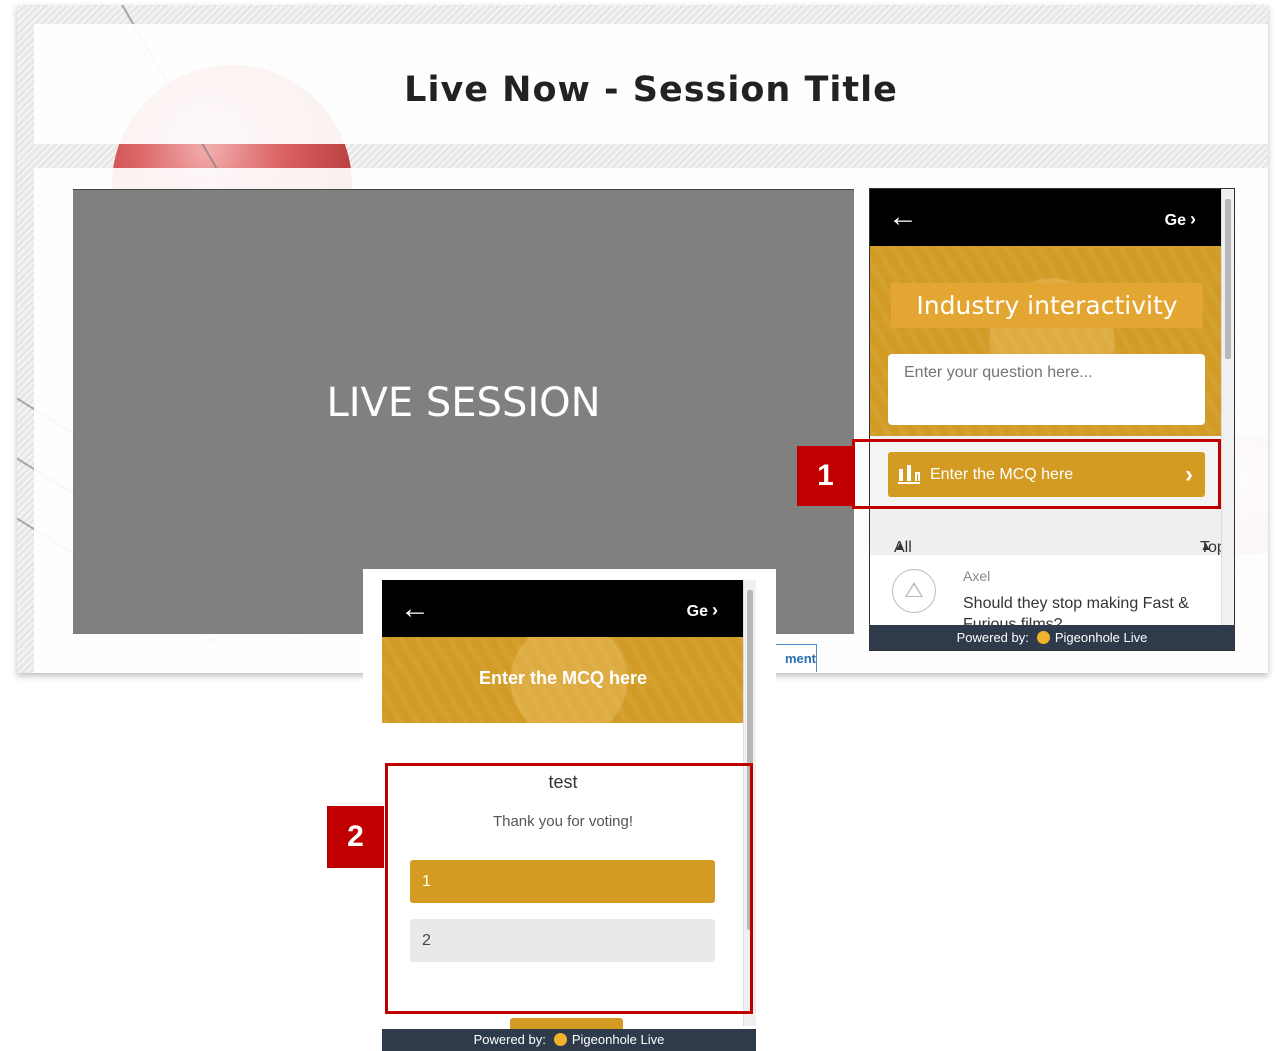  What do you see at coordinates (1046, 389) in the screenshot?
I see `question-input` at bounding box center [1046, 389].